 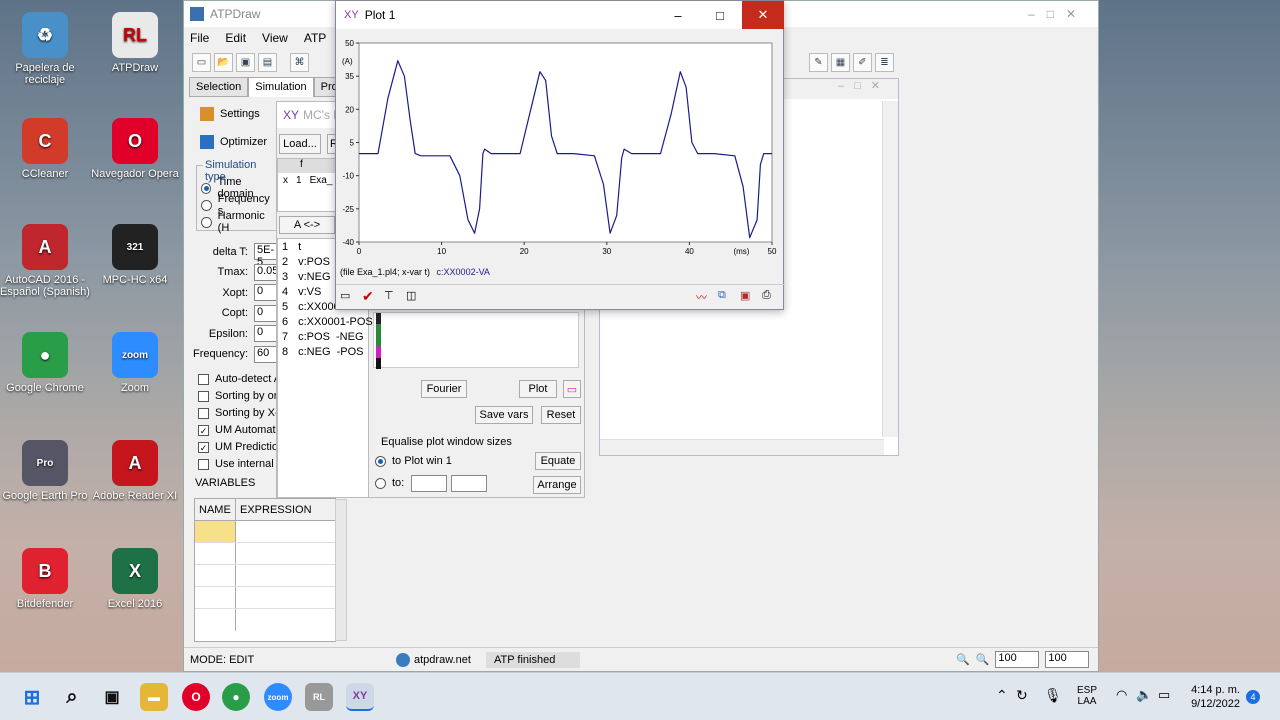 What do you see at coordinates (45, 149) in the screenshot?
I see `desktop-icon: C CCleaner` at bounding box center [45, 149].